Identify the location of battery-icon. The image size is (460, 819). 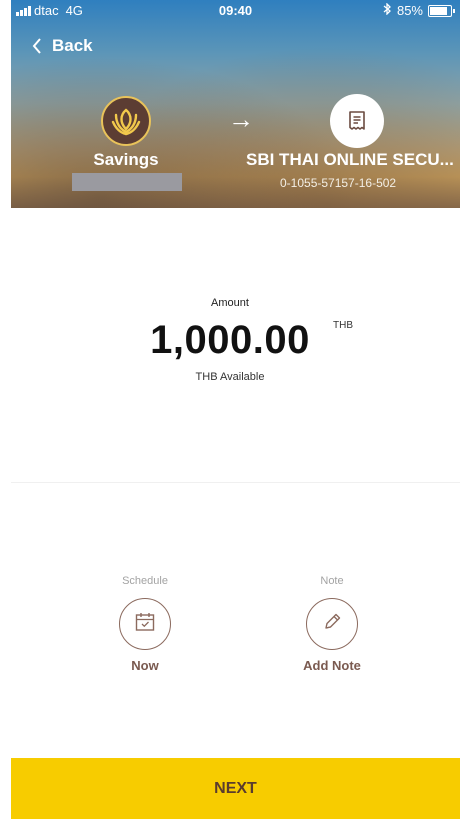
(441, 10).